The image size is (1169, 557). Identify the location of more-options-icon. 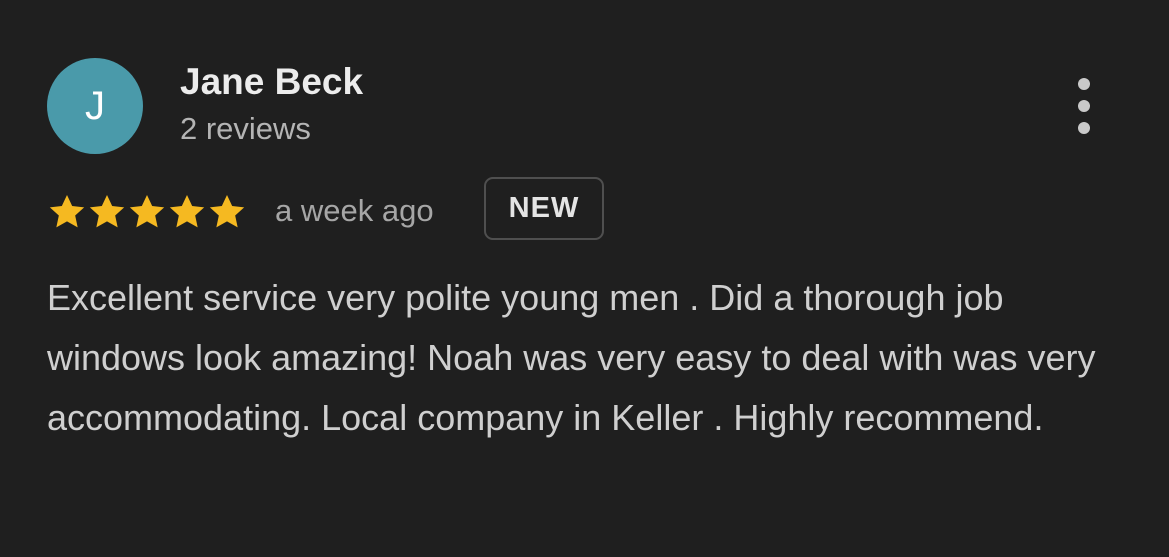
(1084, 106).